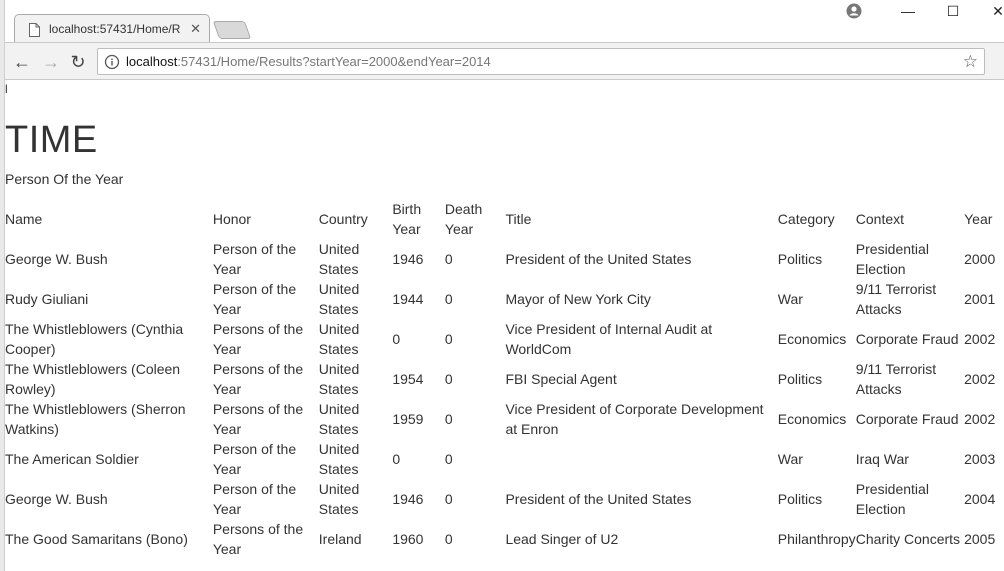 The width and height of the screenshot is (1004, 571). Describe the element at coordinates (408, 379) in the screenshot. I see `table-cell: 1954` at that location.